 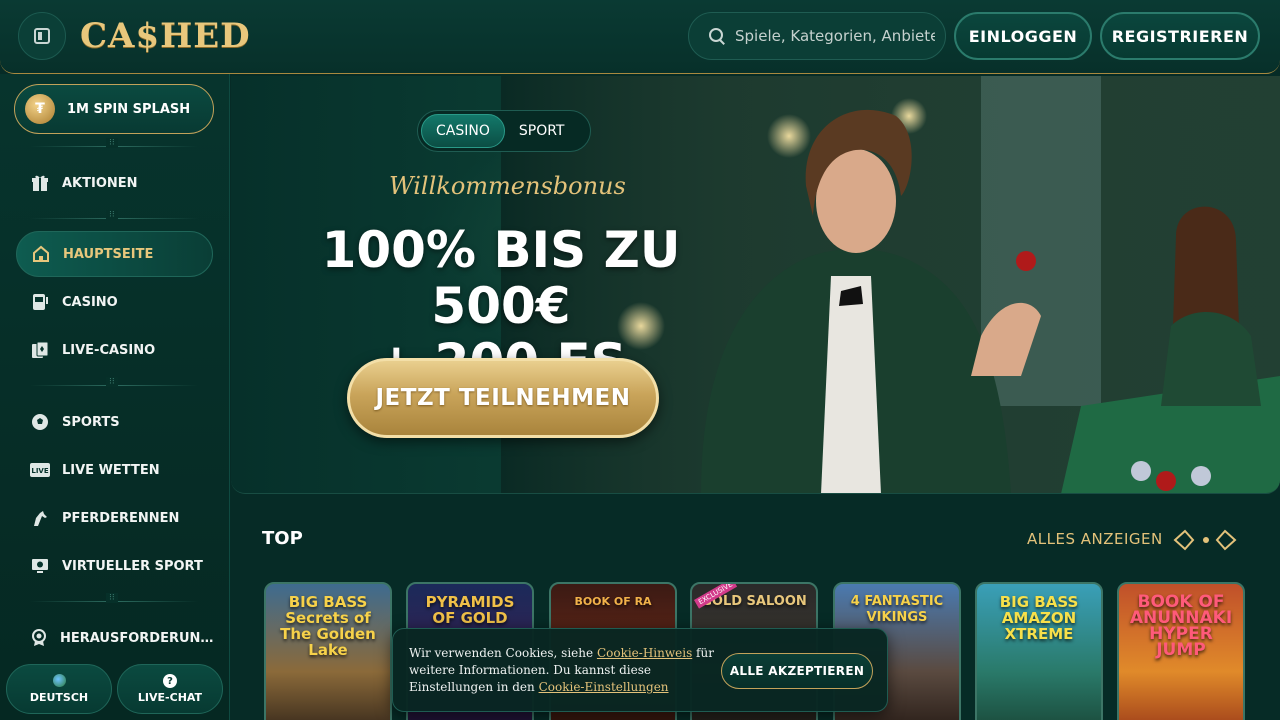 I want to click on chevron-left-icon, so click(x=1184, y=540).